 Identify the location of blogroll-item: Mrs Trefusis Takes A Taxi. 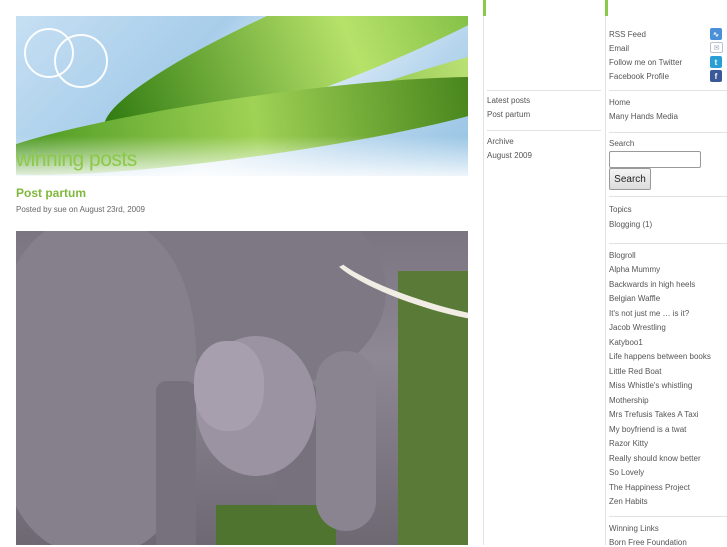
(654, 414).